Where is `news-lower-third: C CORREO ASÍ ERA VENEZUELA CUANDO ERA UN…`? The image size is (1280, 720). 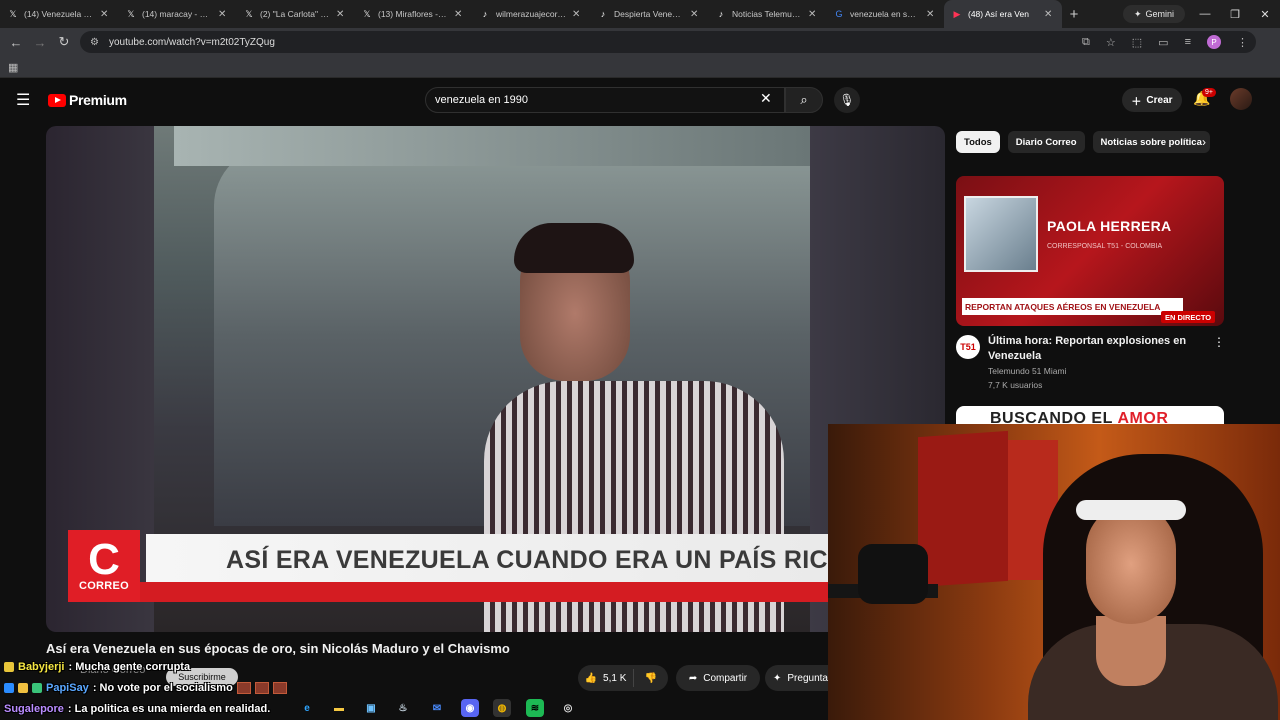 news-lower-third: C CORREO ASÍ ERA VENEZUELA CUANDO ERA UN… is located at coordinates (506, 569).